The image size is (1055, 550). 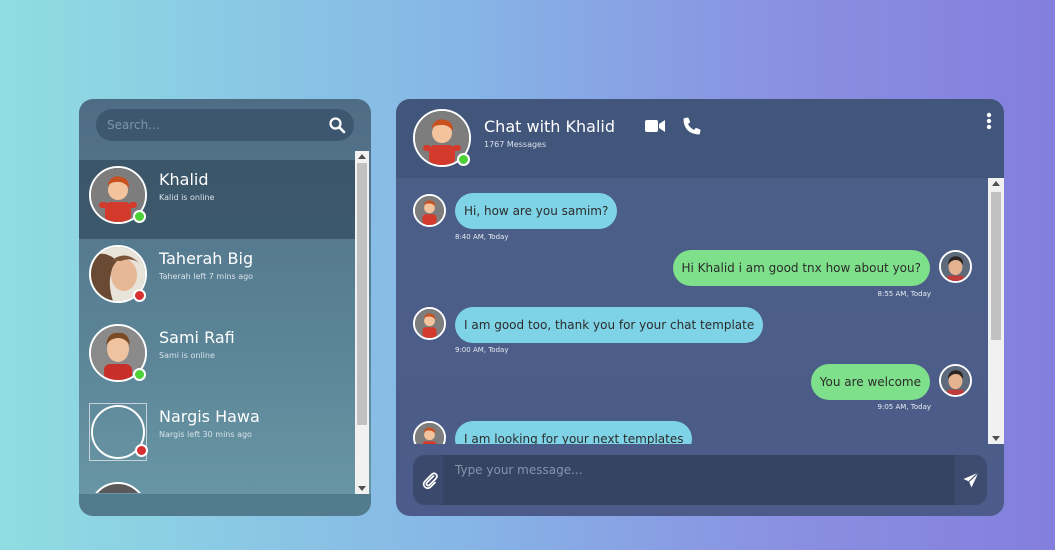 I want to click on contacts-scrollbar, so click(x=362, y=322).